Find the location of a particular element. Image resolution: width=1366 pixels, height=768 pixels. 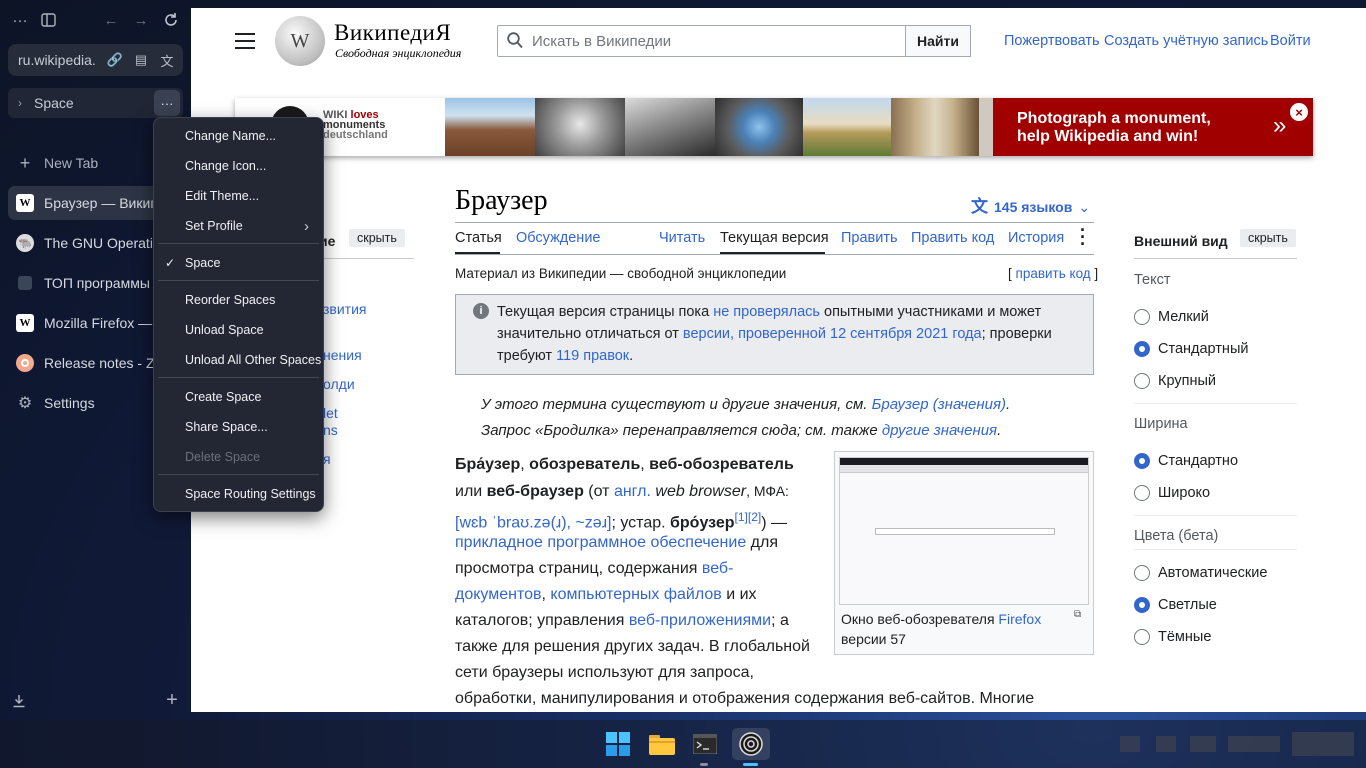

toc-link: олди is located at coordinates (339, 384).